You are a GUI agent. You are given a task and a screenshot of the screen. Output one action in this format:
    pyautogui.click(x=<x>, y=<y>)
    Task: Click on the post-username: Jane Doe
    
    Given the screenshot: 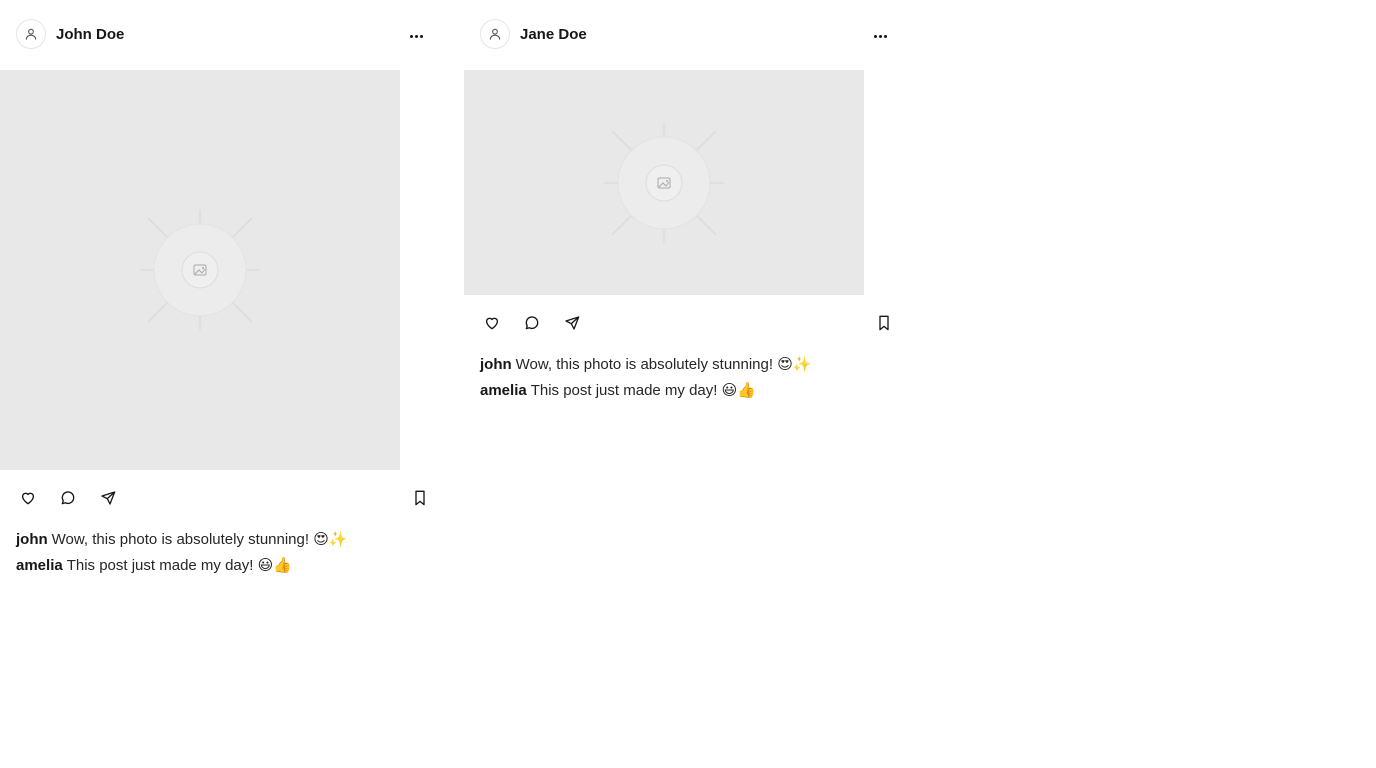 What is the action you would take?
    pyautogui.click(x=553, y=35)
    